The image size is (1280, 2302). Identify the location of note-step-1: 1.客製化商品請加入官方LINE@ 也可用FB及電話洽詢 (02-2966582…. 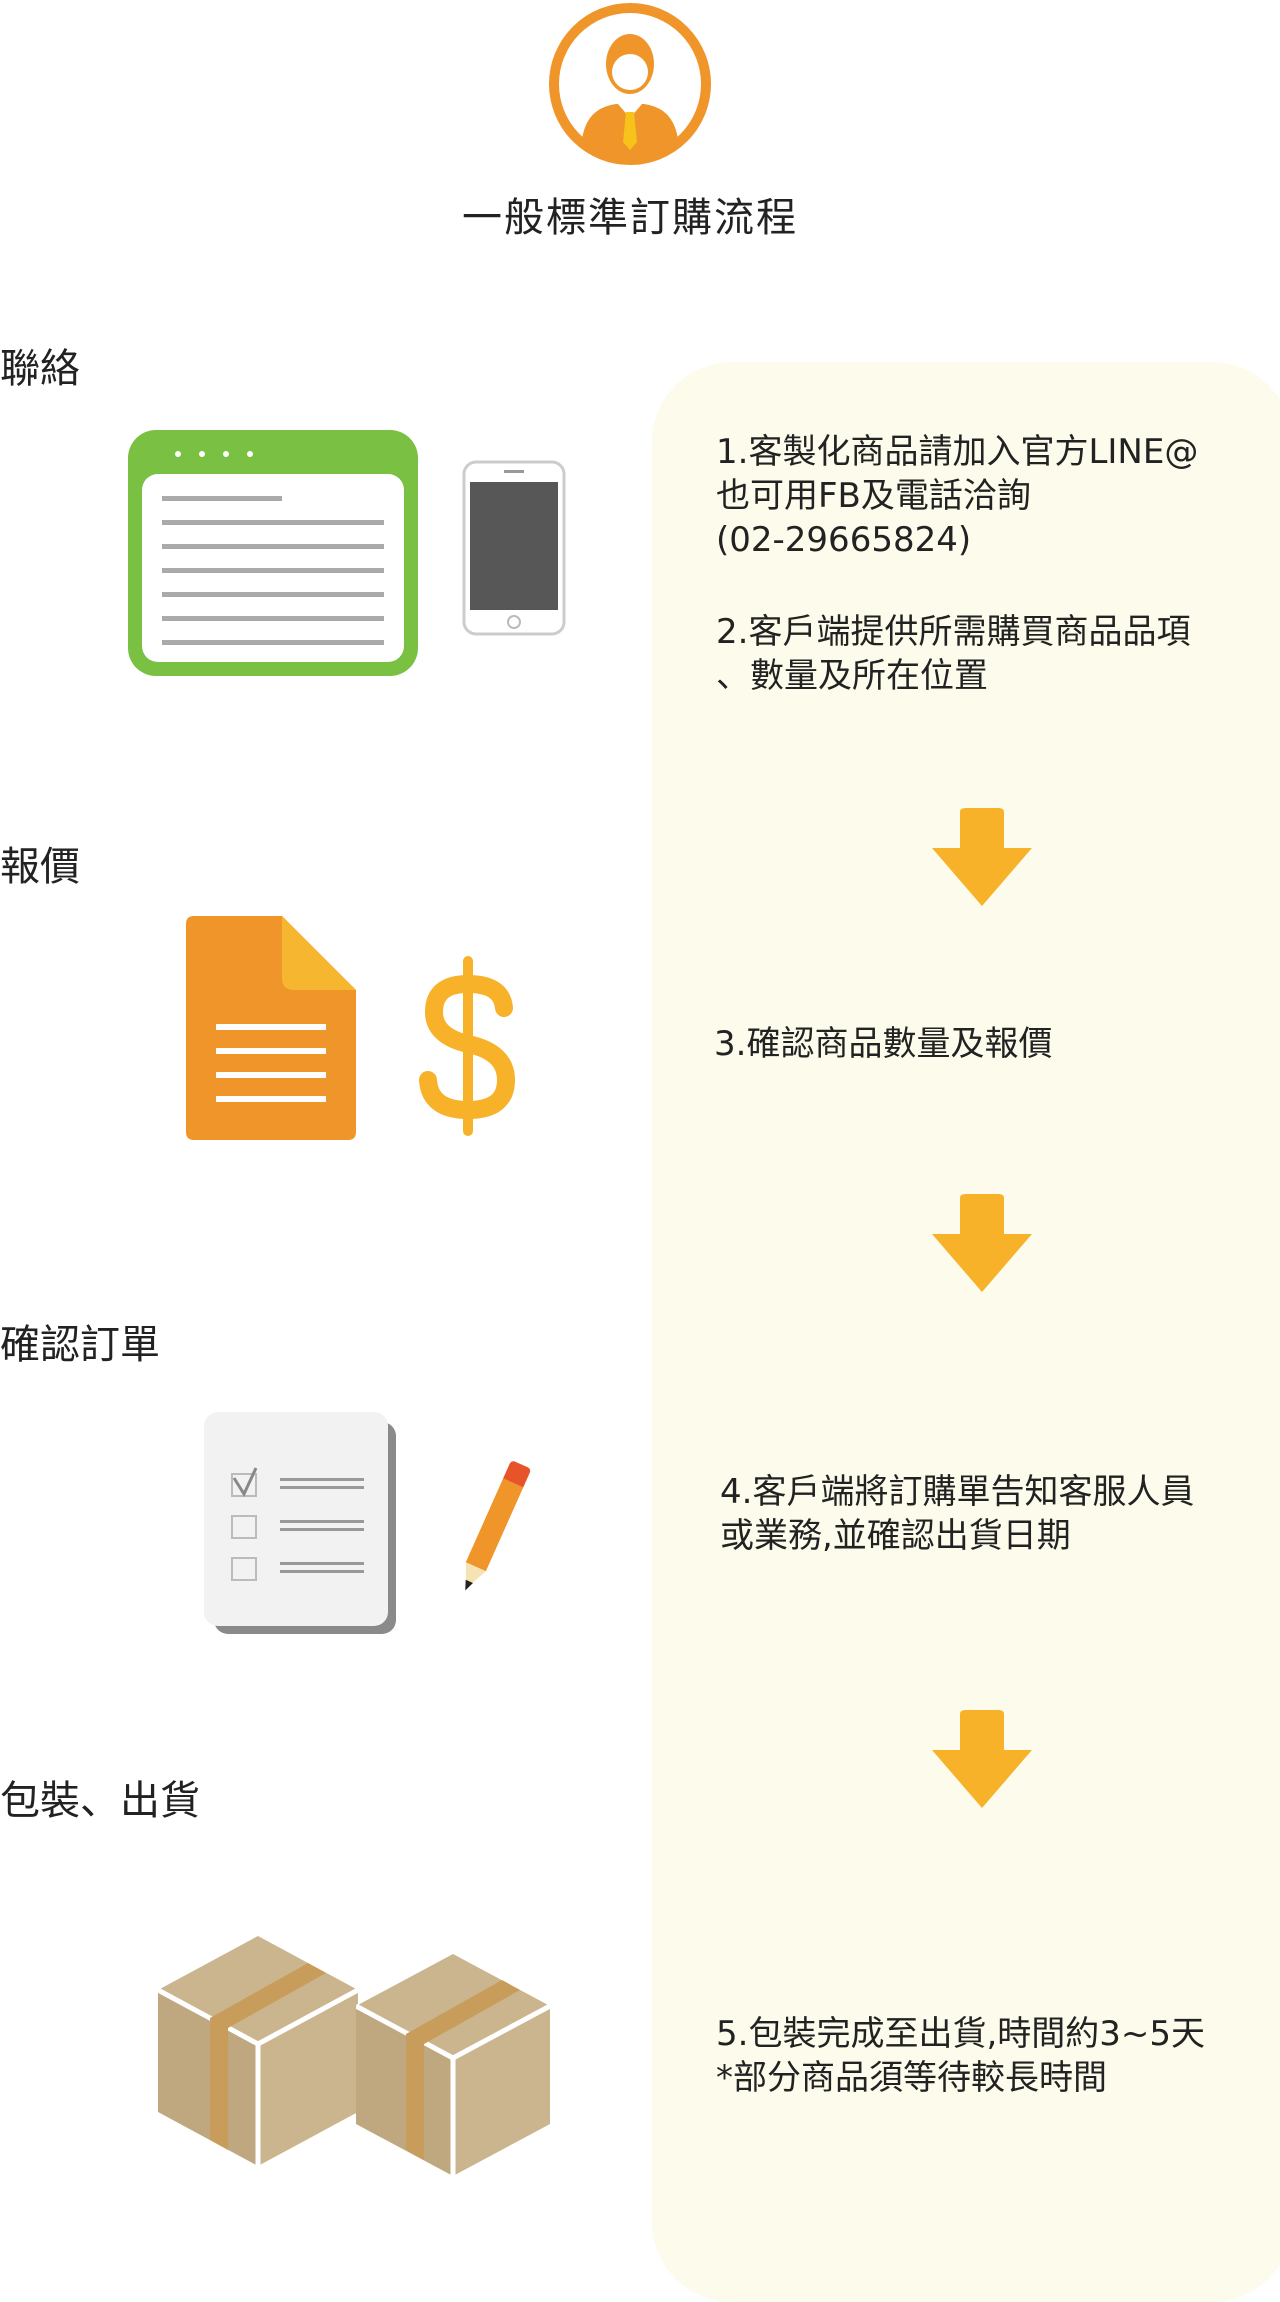
(957, 496).